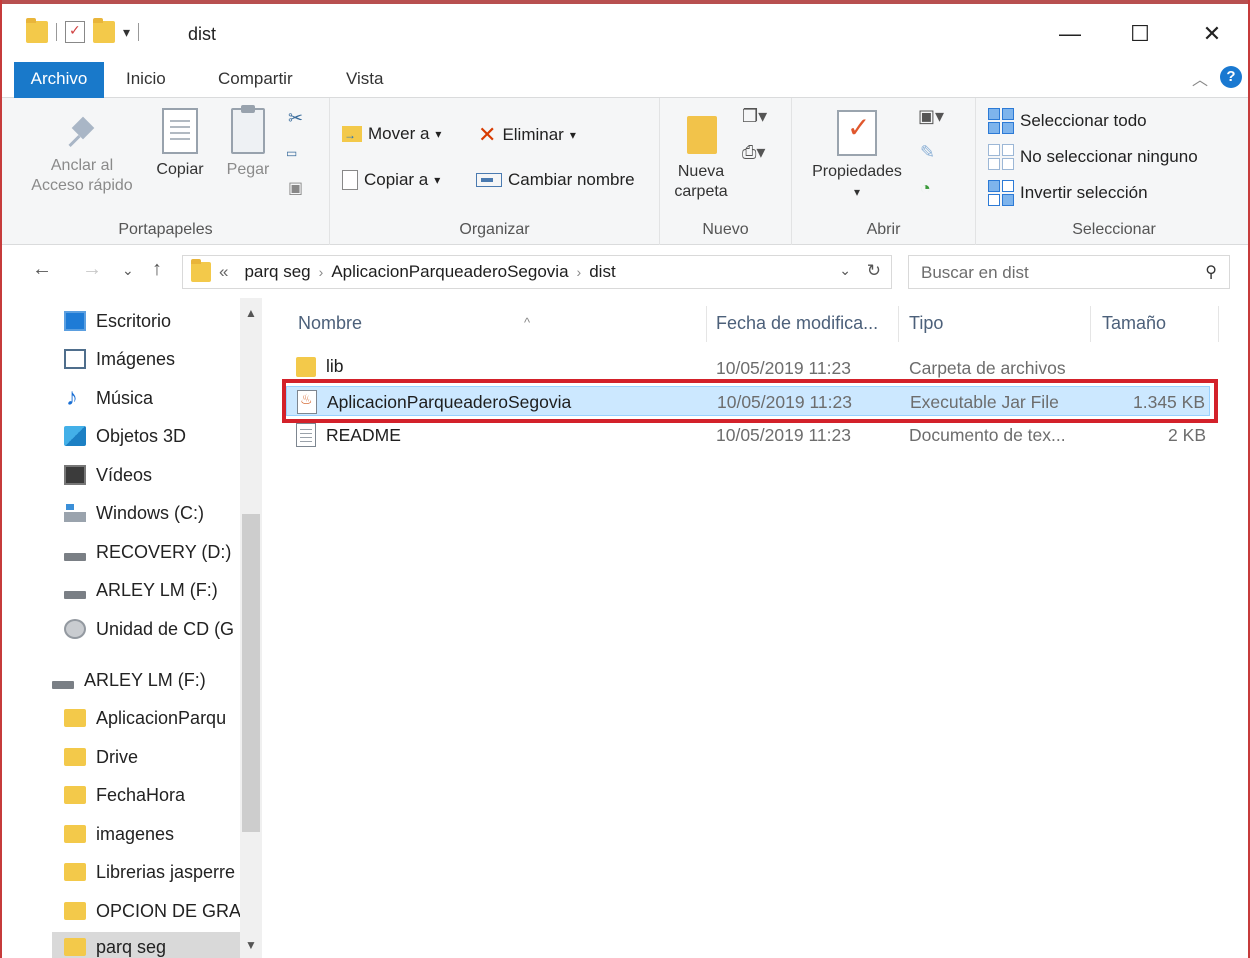 This screenshot has width=1250, height=958. I want to click on tab-file: Archivo, so click(59, 80).